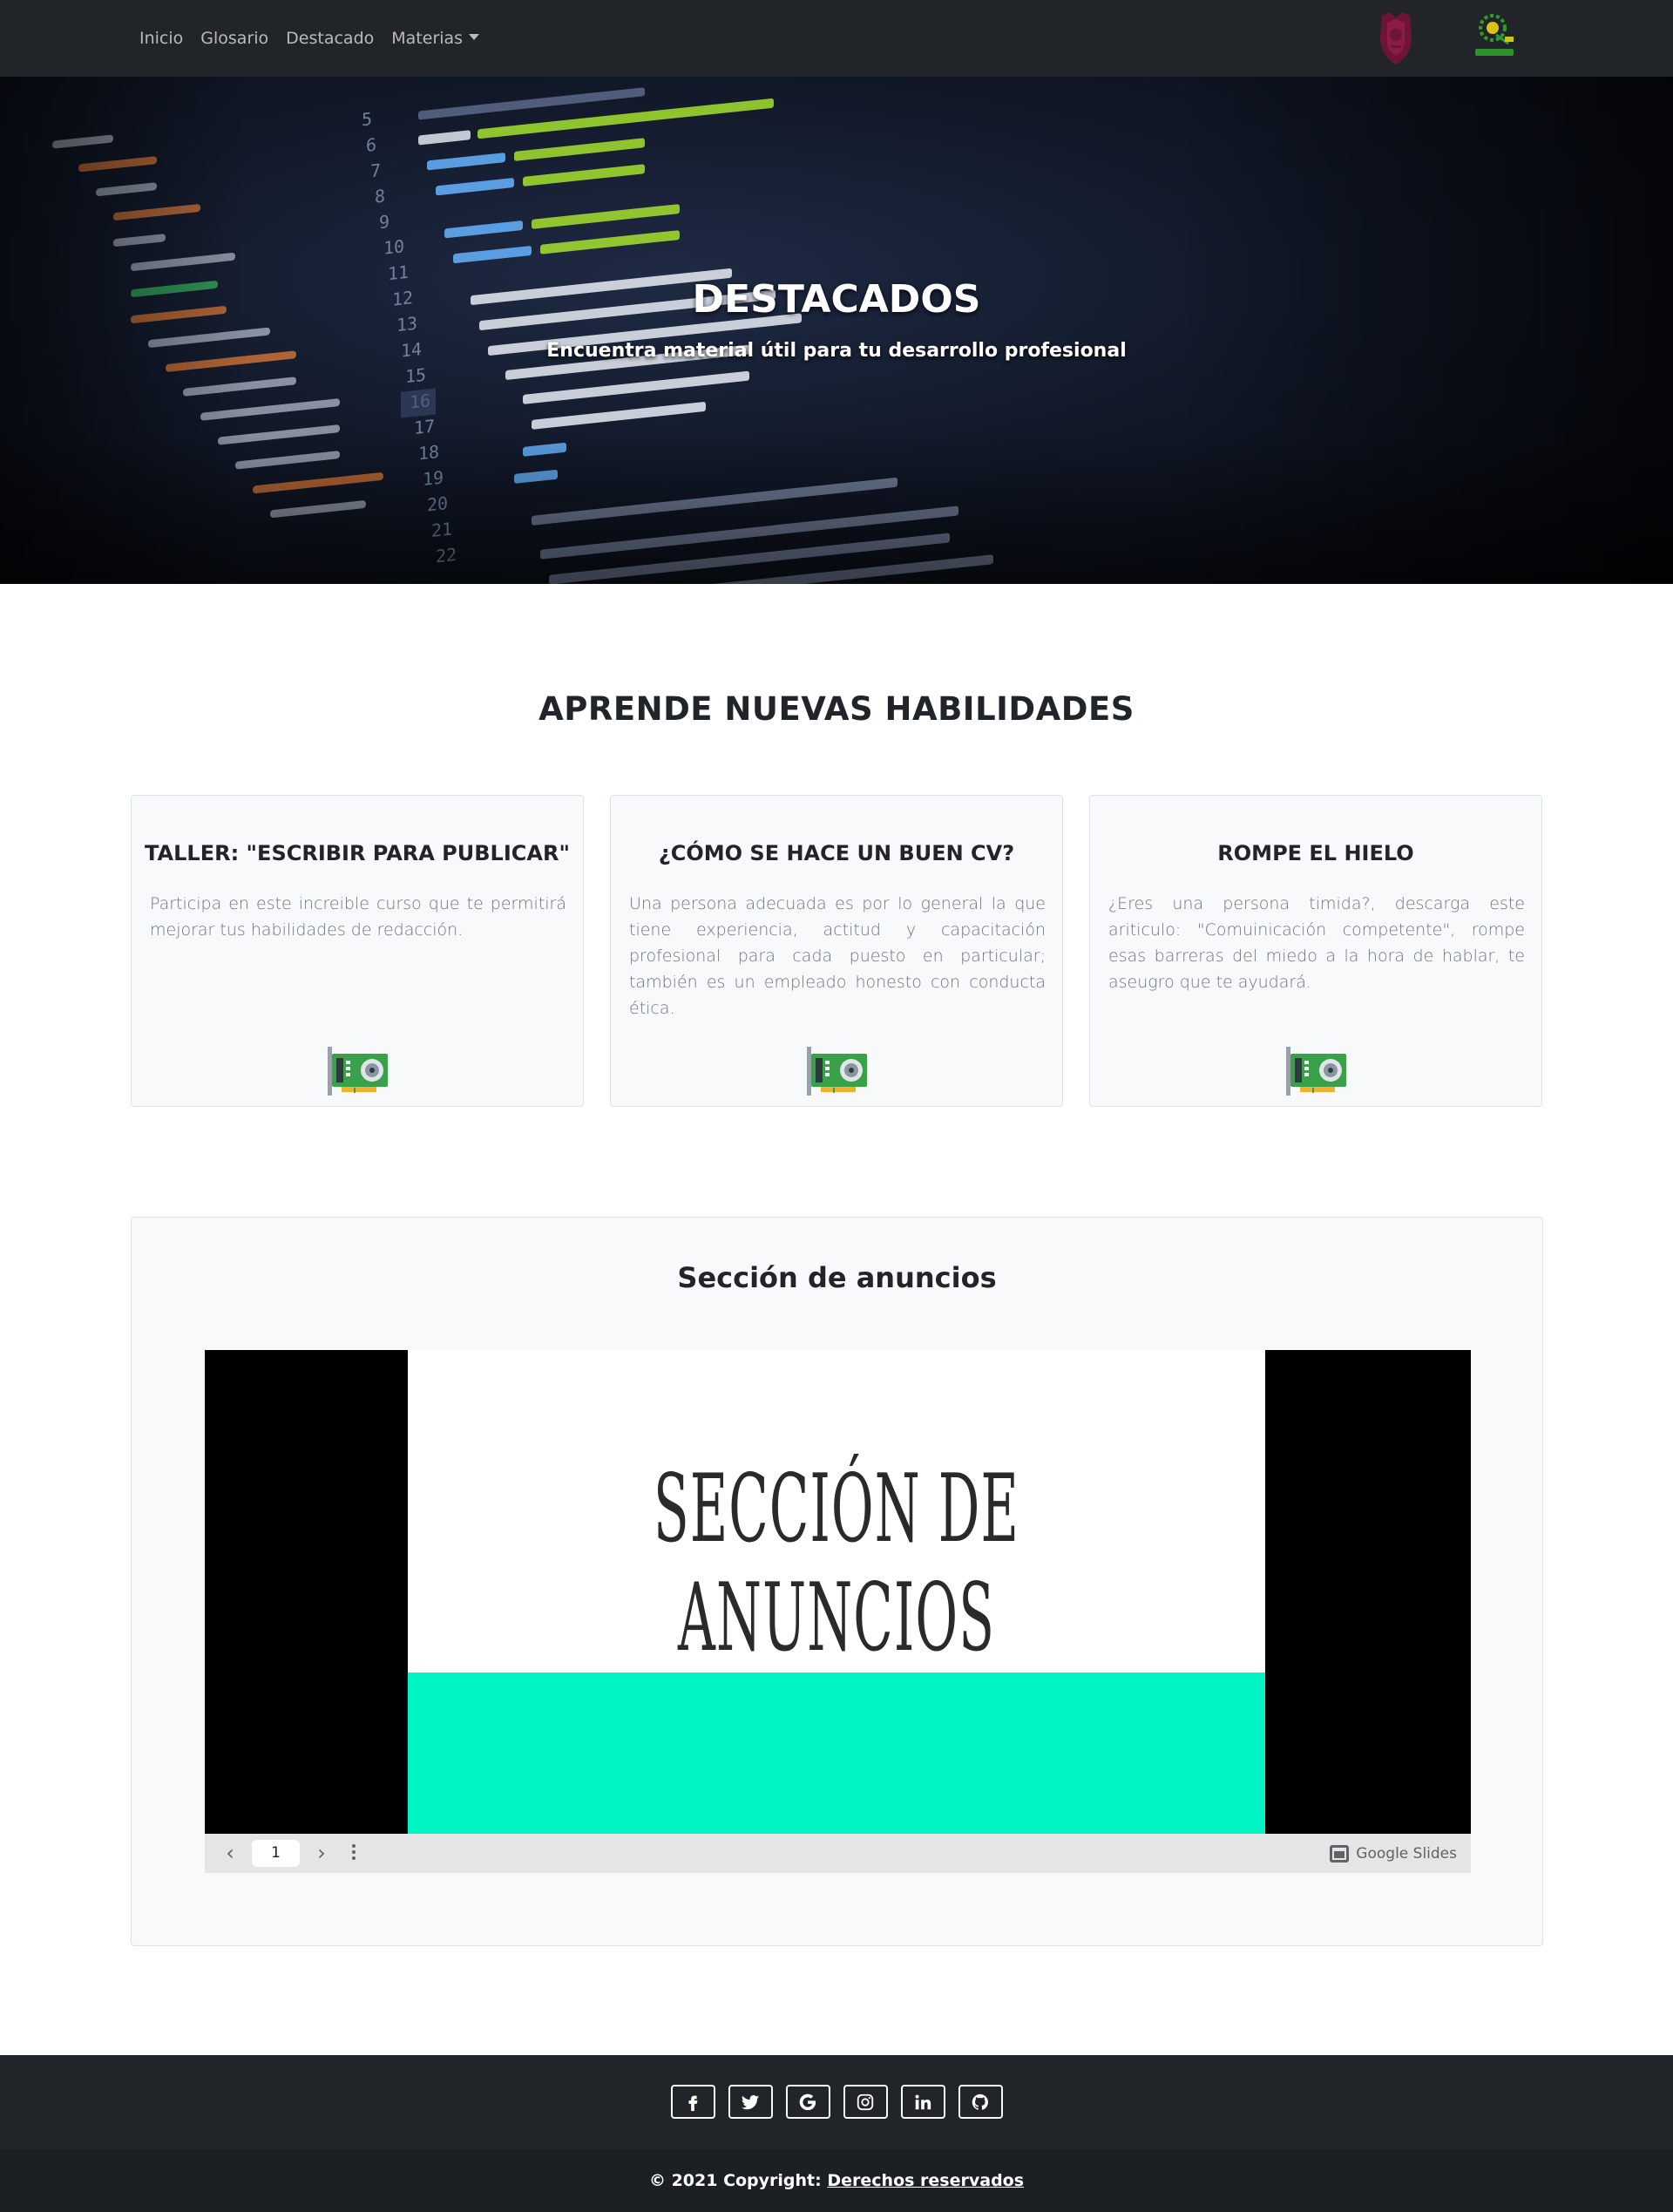  I want to click on google-slides-link: Google Slides, so click(1393, 1853).